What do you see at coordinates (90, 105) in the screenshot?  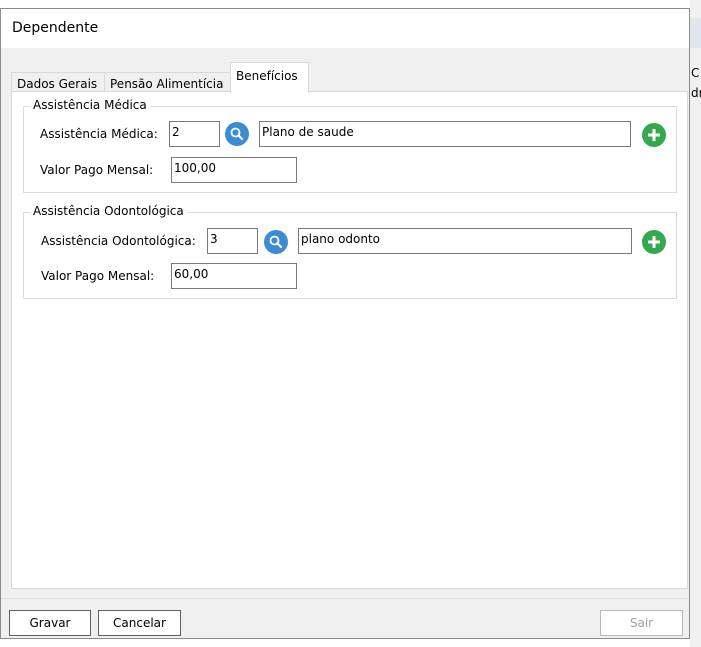 I see `assistencia-medica-legend: Assistência Médica` at bounding box center [90, 105].